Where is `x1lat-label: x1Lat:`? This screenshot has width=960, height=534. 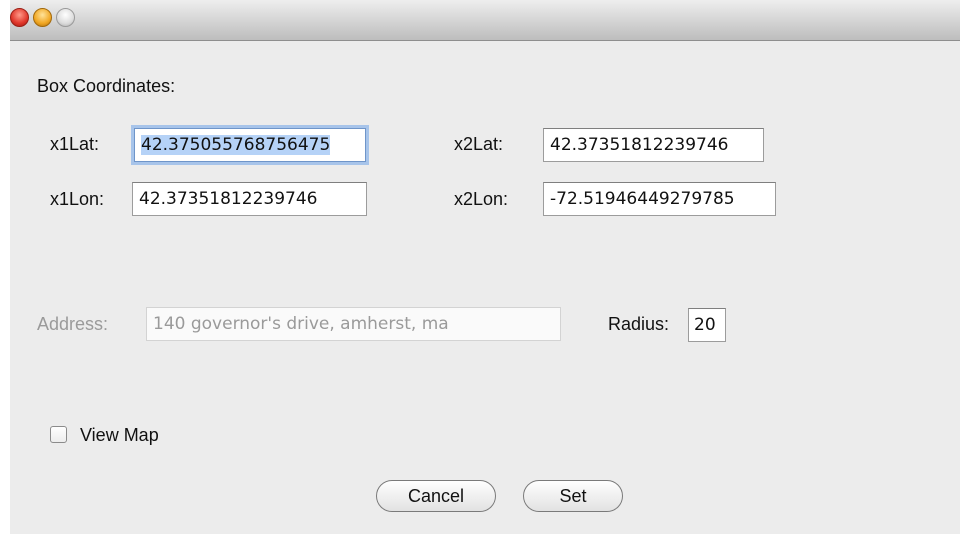
x1lat-label: x1Lat: is located at coordinates (75, 144).